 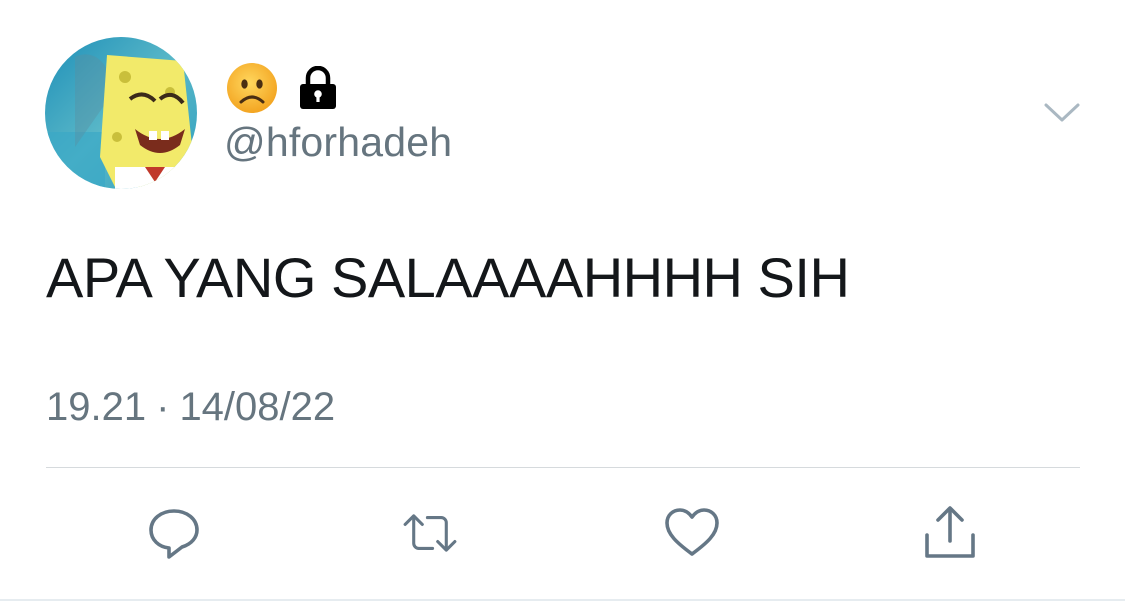 What do you see at coordinates (318, 88) in the screenshot?
I see `lock-icon` at bounding box center [318, 88].